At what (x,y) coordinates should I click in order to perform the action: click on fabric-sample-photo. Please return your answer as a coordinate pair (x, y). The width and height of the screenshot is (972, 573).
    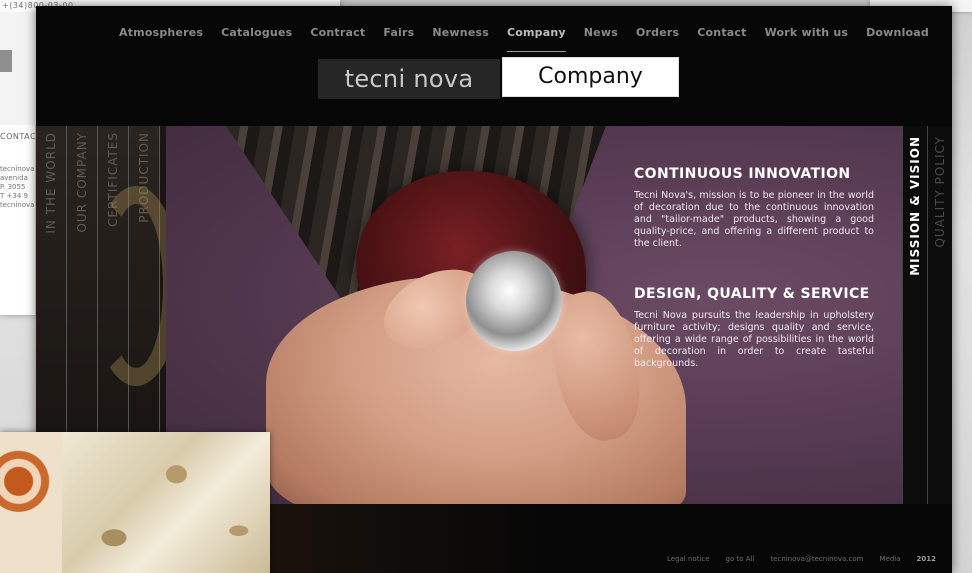
    Looking at the image, I should click on (135, 502).